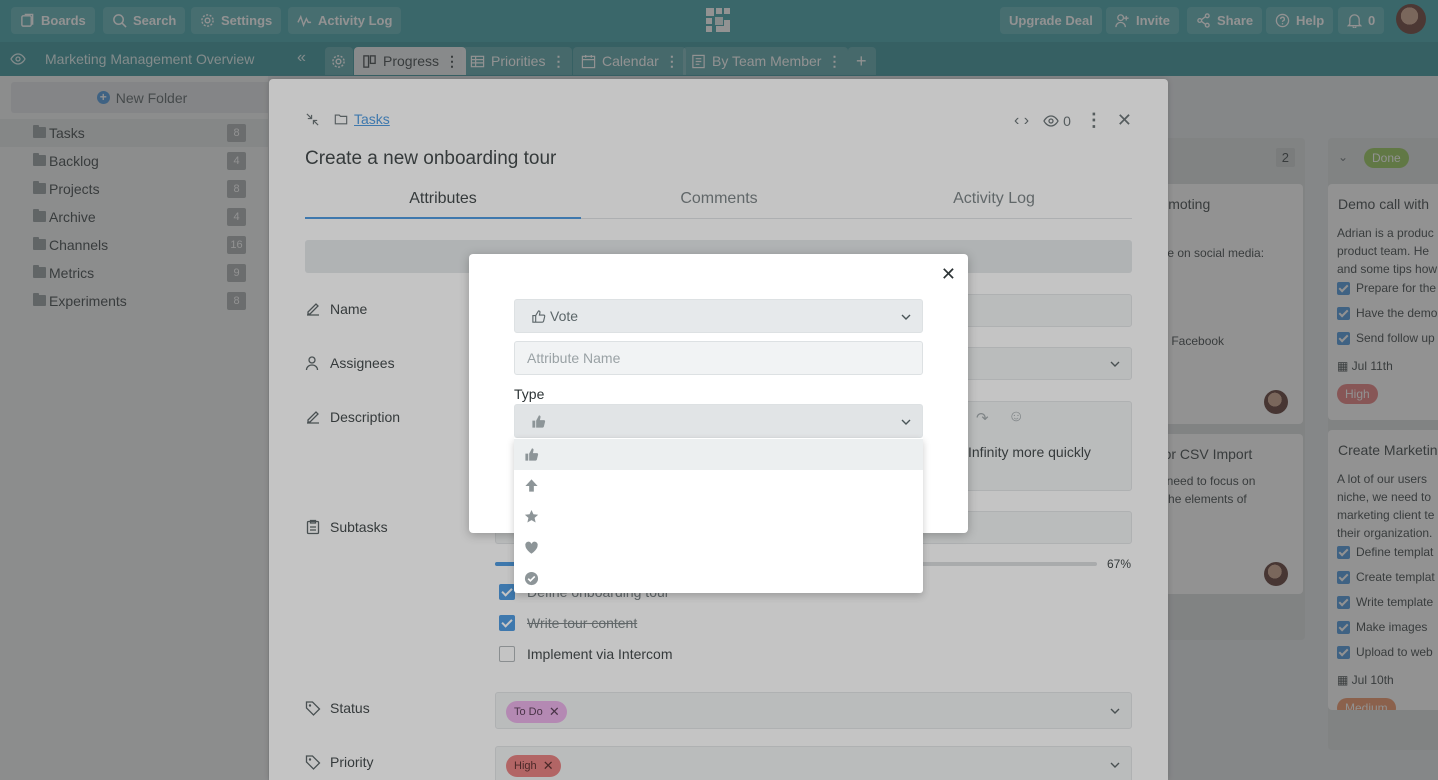 Image resolution: width=1438 pixels, height=780 pixels. Describe the element at coordinates (531, 516) in the screenshot. I see `star-icon` at that location.